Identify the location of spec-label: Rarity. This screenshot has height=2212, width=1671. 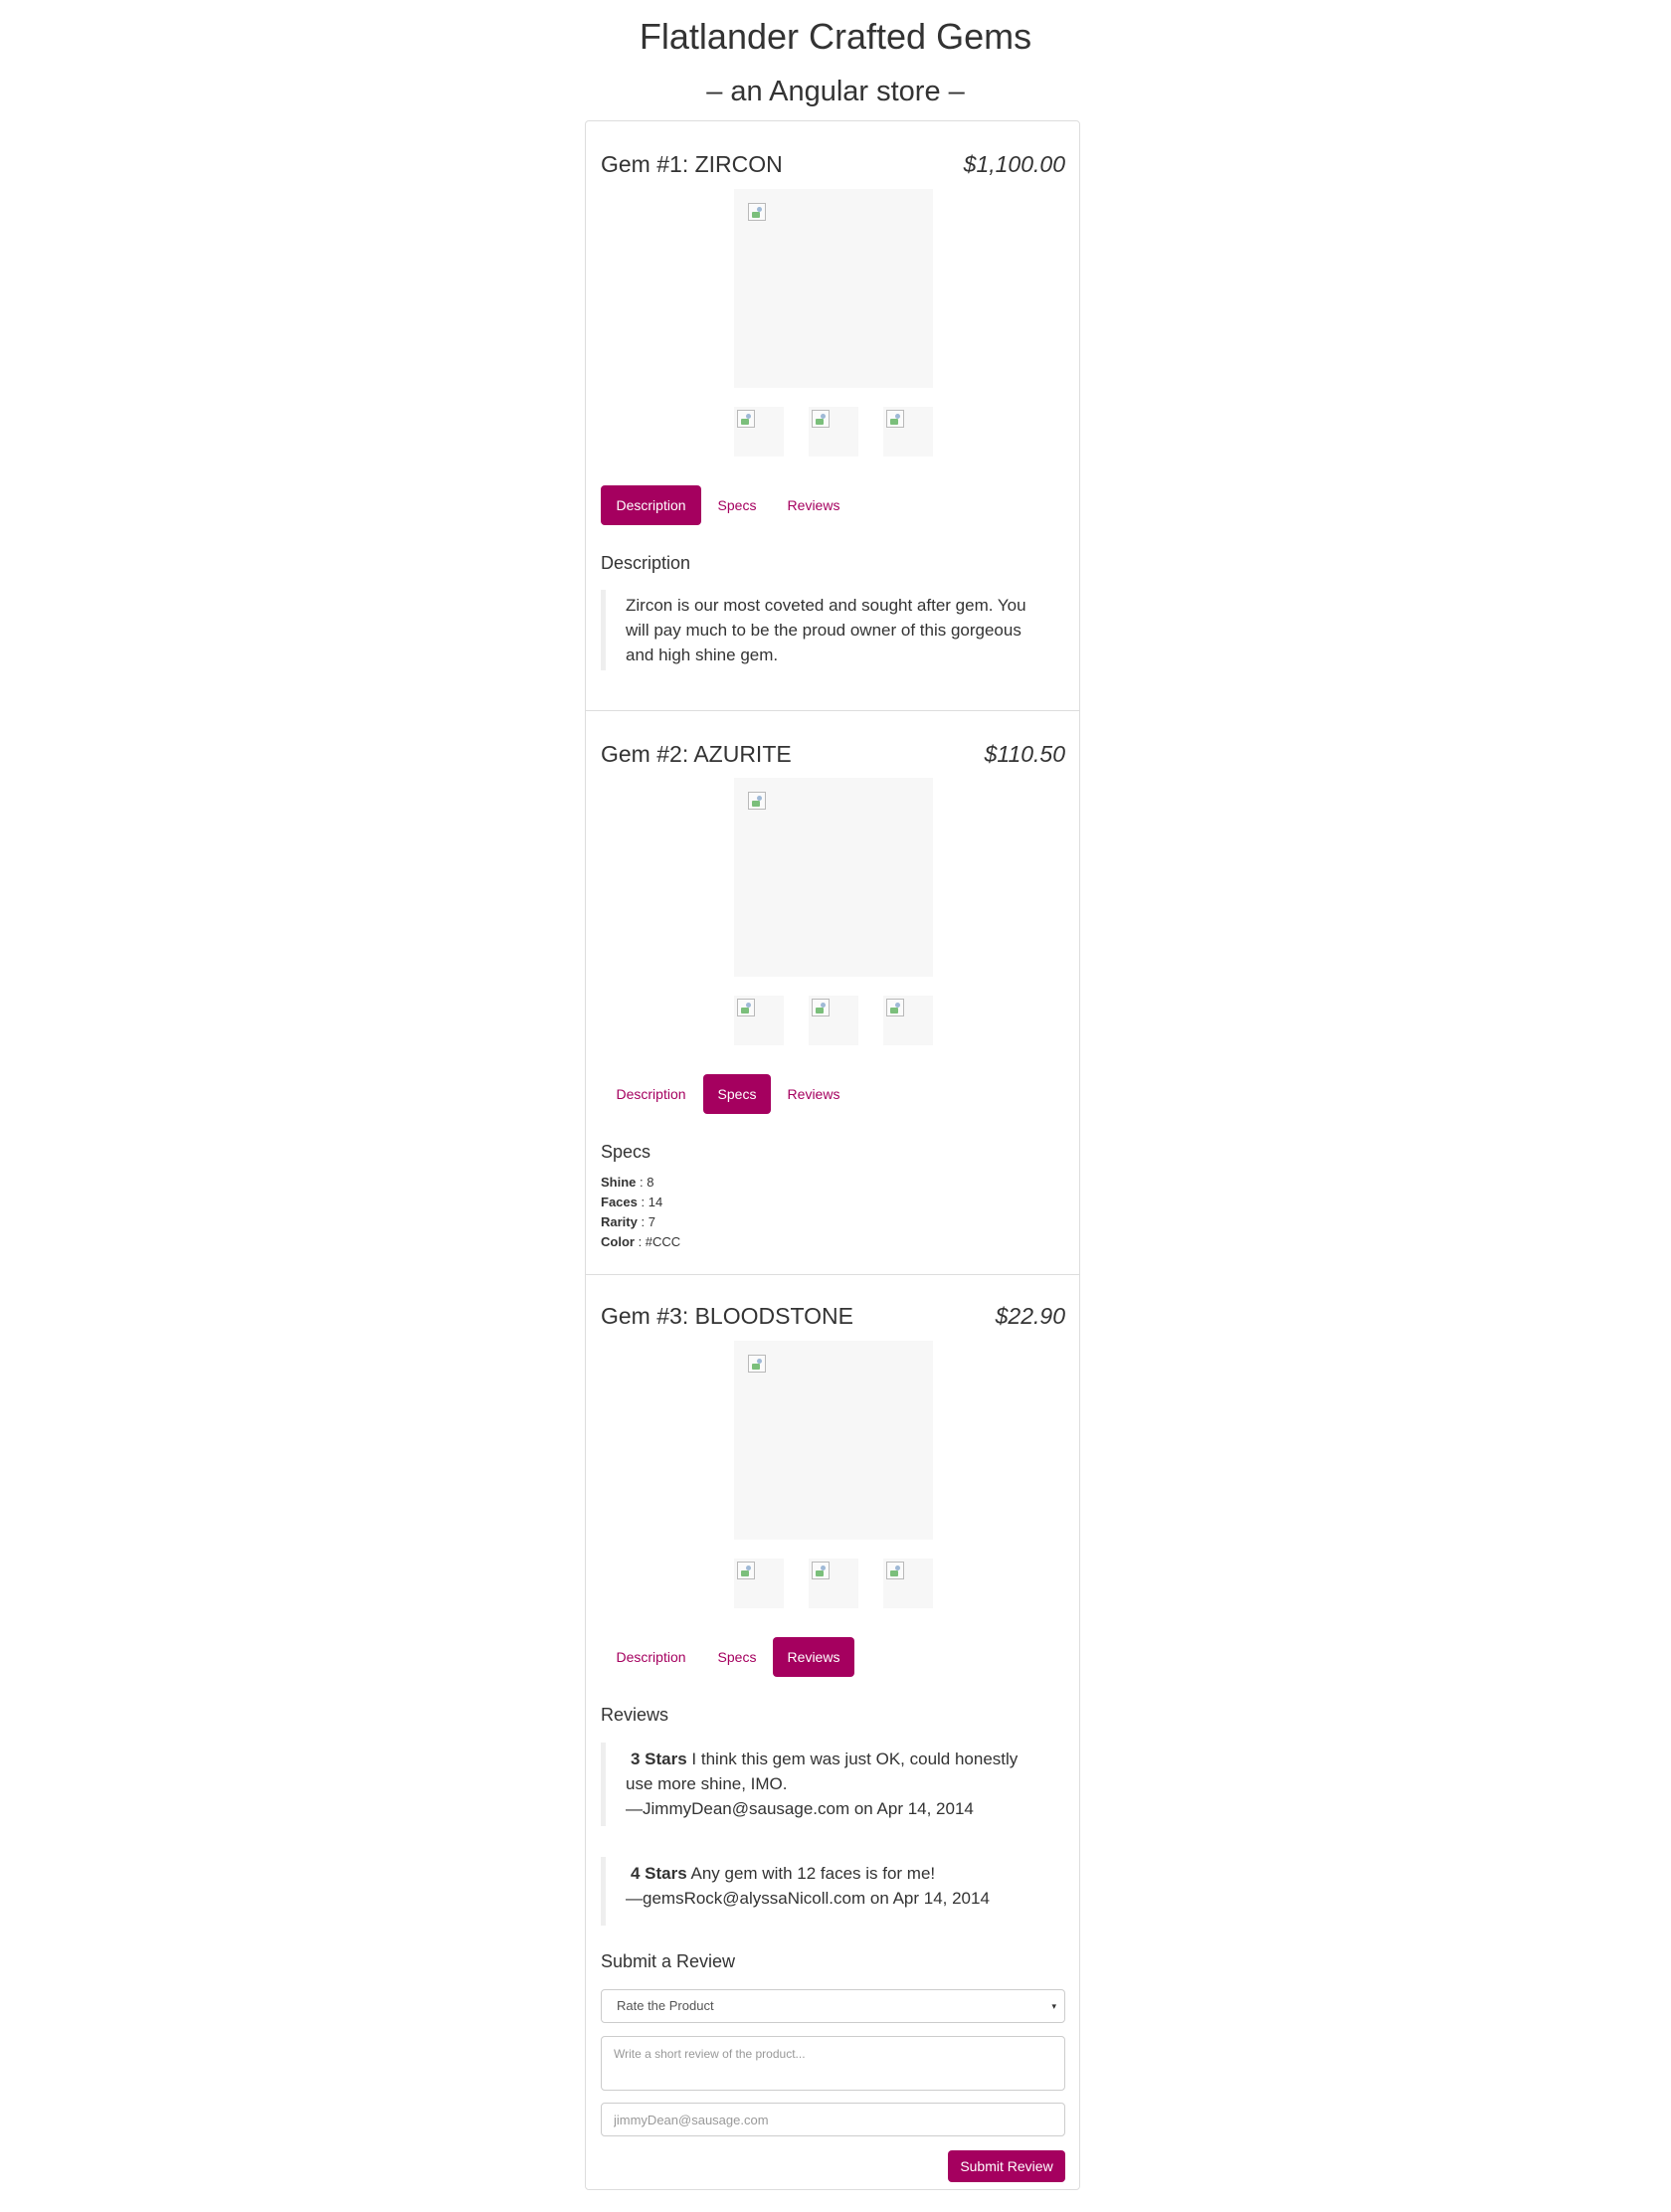
(619, 1221).